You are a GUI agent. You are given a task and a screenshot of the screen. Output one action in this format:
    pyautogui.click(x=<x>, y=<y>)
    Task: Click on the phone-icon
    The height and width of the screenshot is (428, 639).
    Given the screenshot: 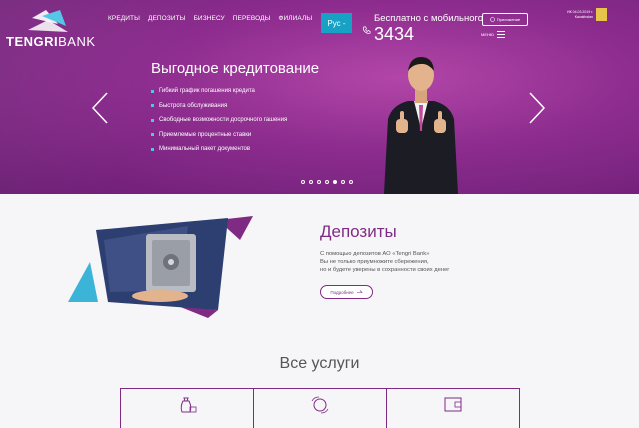 What is the action you would take?
    pyautogui.click(x=366, y=30)
    